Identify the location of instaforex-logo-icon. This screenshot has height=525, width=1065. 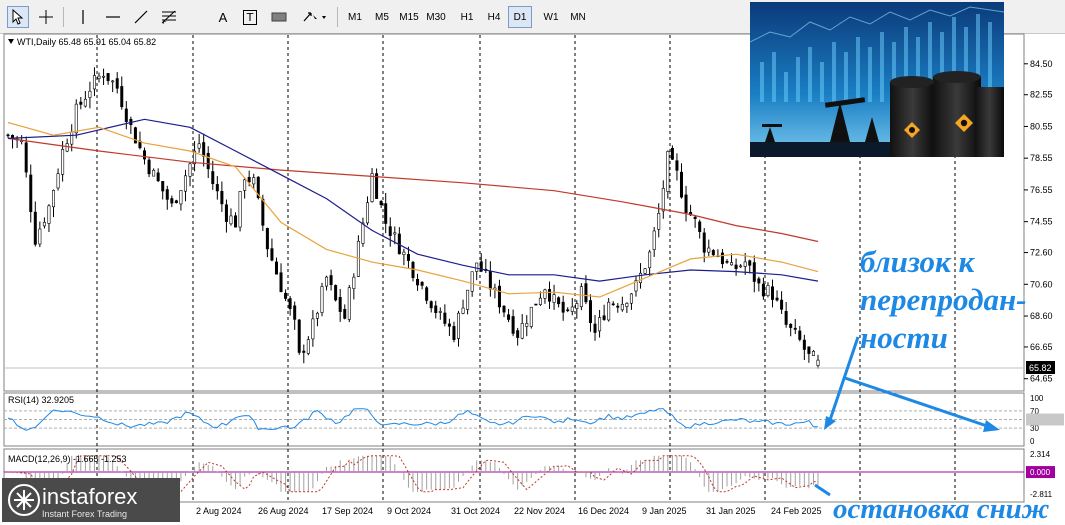
(24, 500).